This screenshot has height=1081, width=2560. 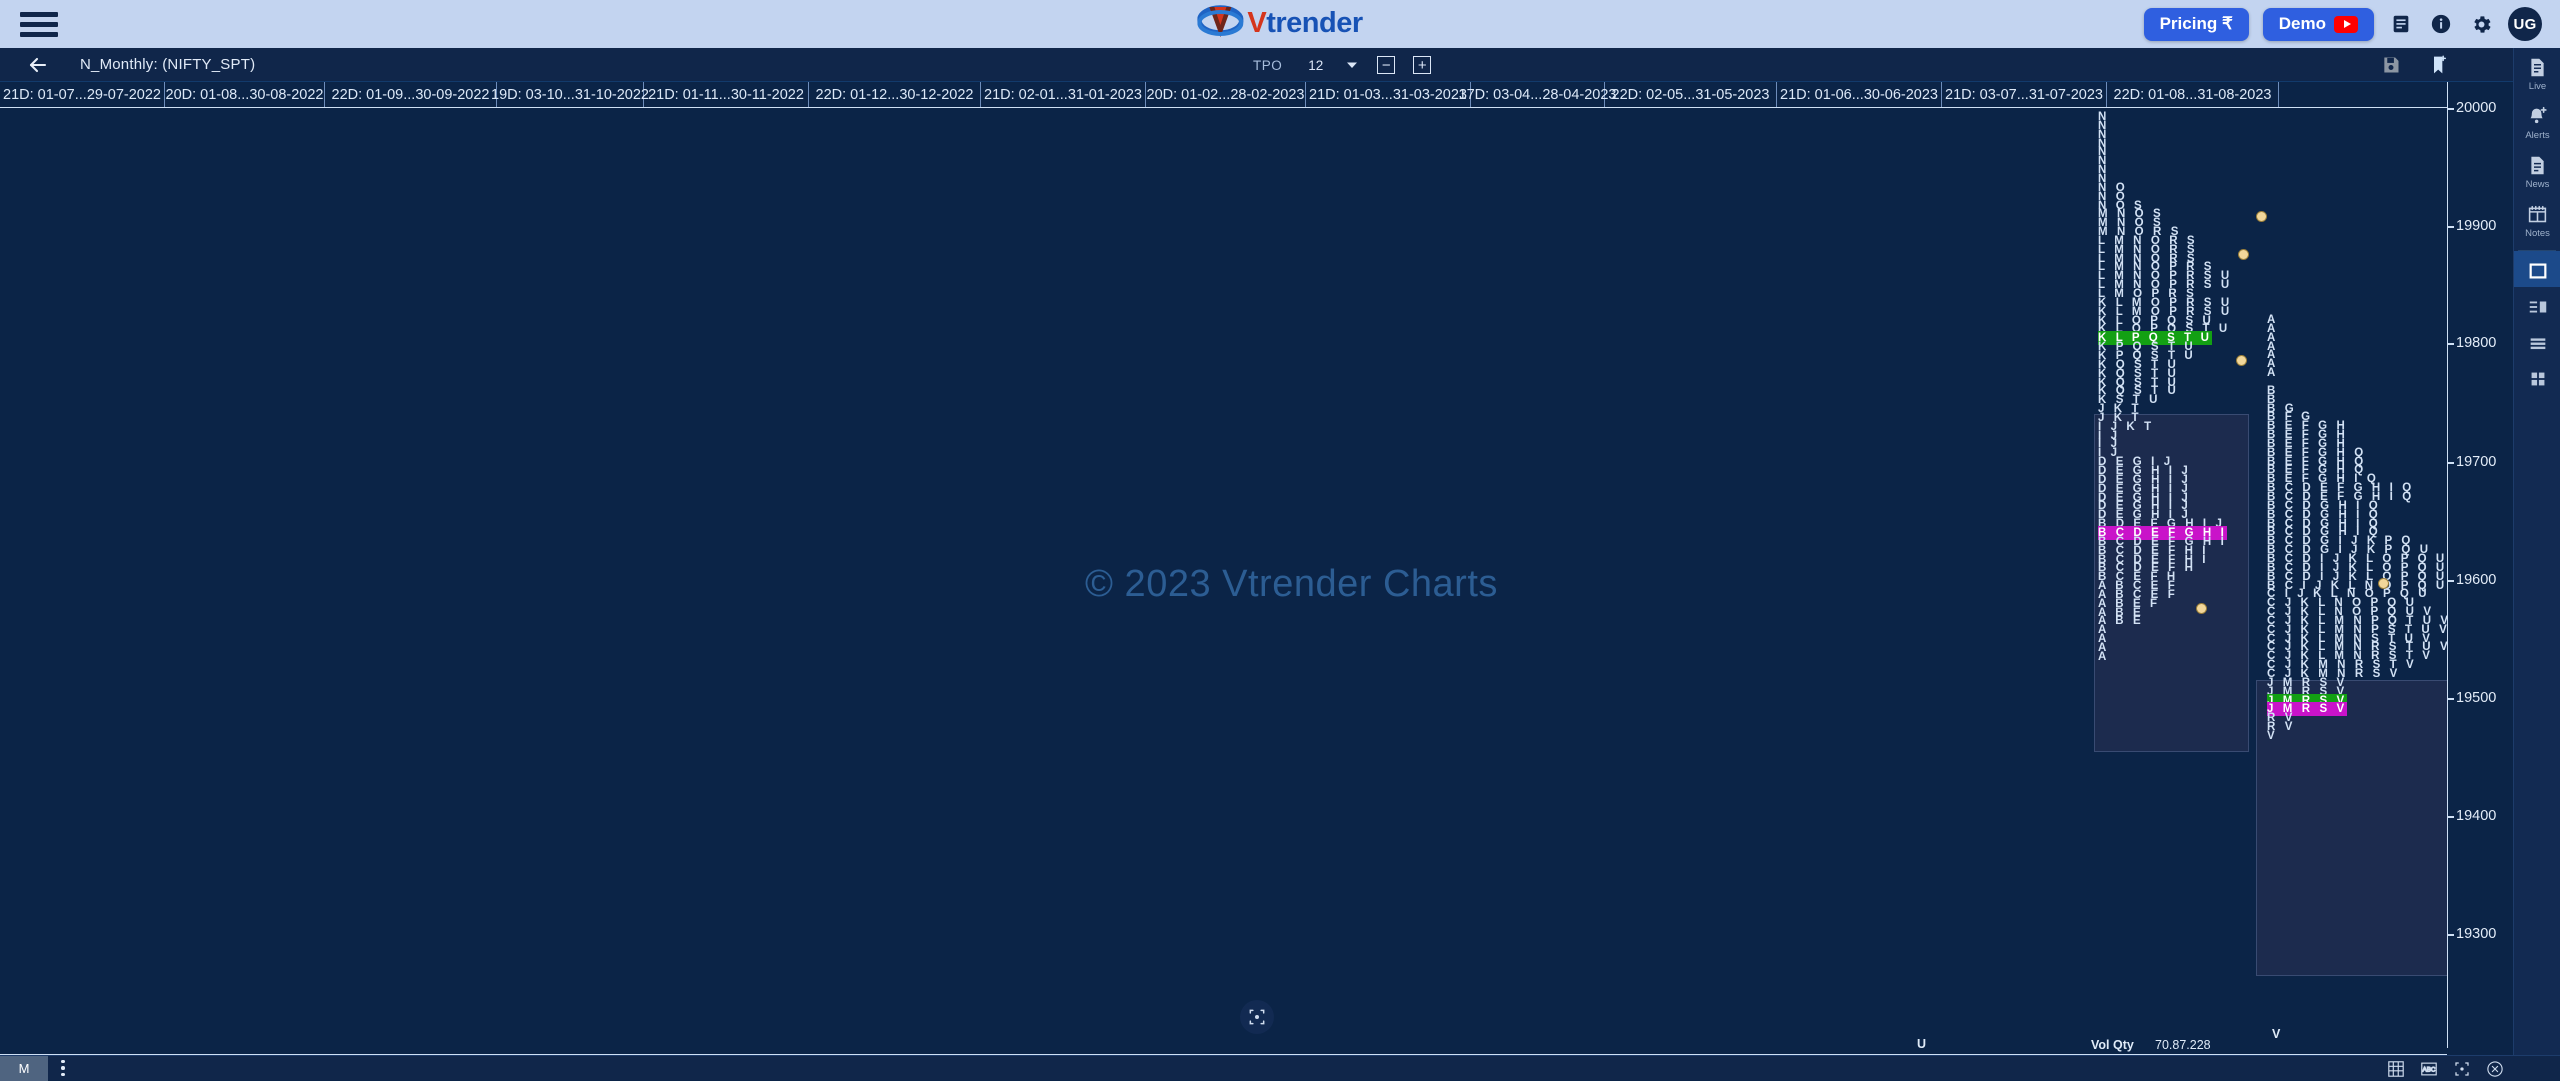 I want to click on date-header-cell: 21D: 02-01...31-01-2023, so click(x=1063, y=94).